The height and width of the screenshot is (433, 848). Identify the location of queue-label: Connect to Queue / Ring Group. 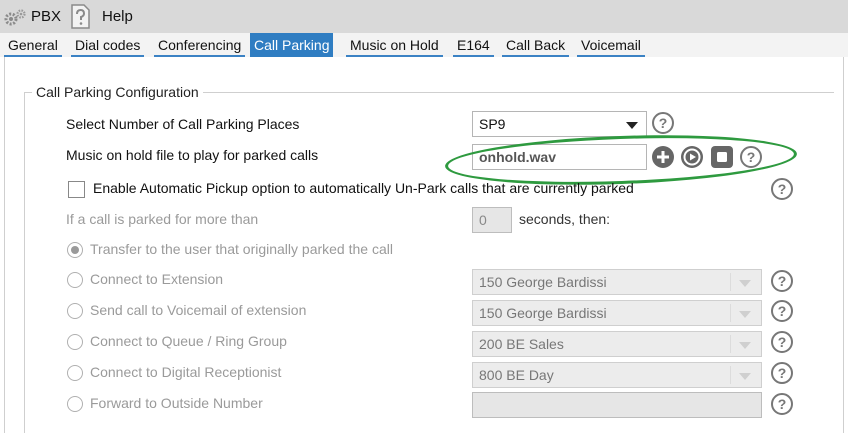
(188, 341).